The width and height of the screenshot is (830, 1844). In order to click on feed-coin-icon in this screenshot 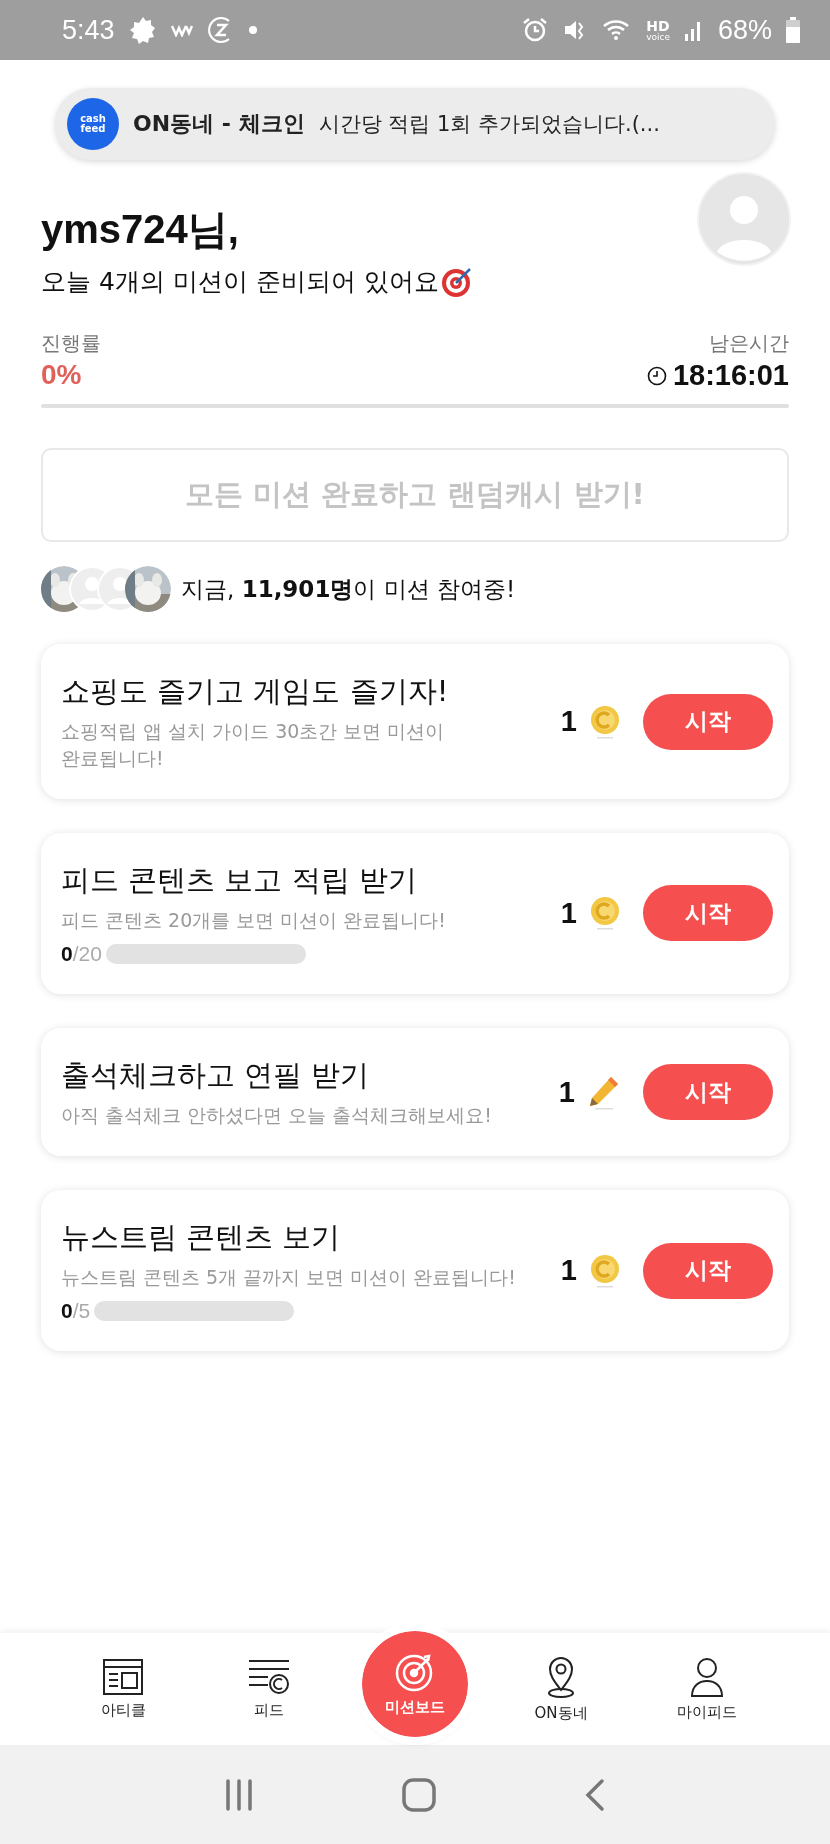, I will do `click(269, 1676)`.